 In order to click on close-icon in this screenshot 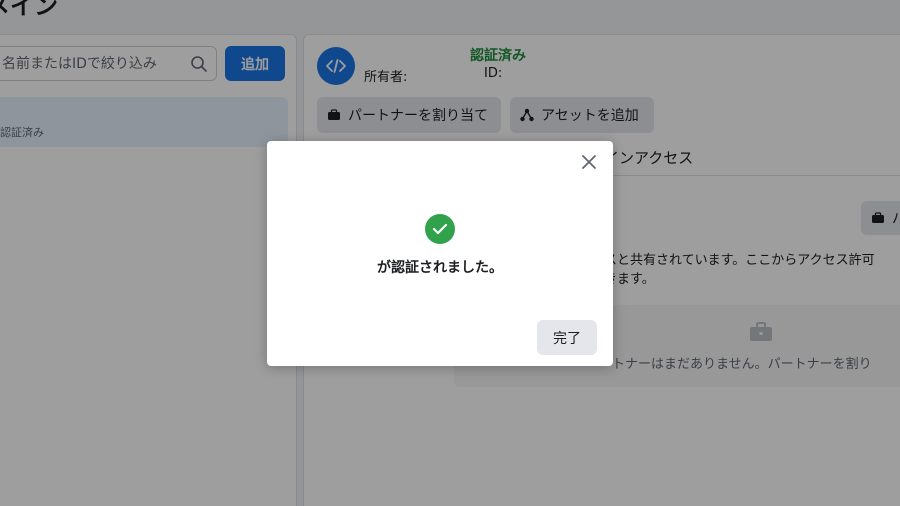, I will do `click(589, 162)`.